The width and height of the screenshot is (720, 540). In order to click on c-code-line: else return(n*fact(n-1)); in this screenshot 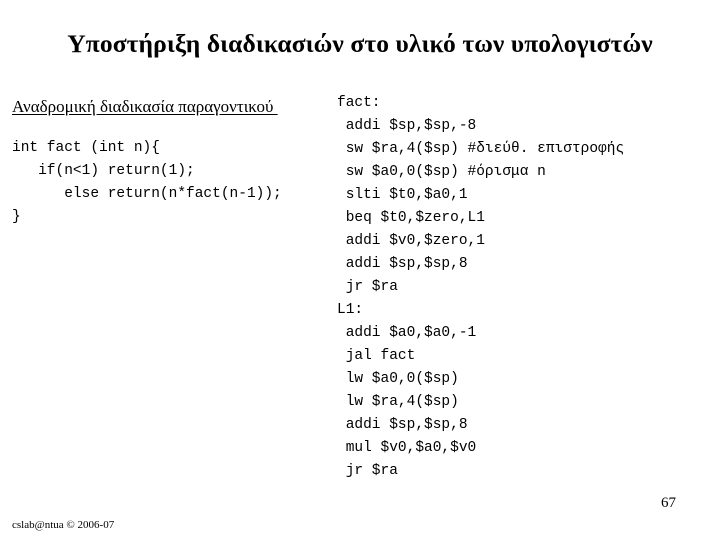, I will do `click(147, 194)`.